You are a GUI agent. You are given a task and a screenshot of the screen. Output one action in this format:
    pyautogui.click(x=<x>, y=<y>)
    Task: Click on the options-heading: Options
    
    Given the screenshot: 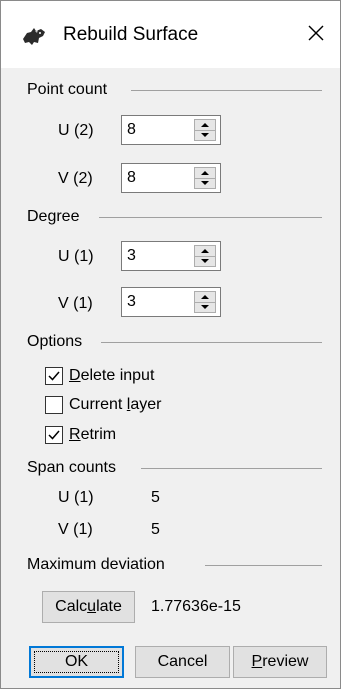 What is the action you would take?
    pyautogui.click(x=59, y=342)
    